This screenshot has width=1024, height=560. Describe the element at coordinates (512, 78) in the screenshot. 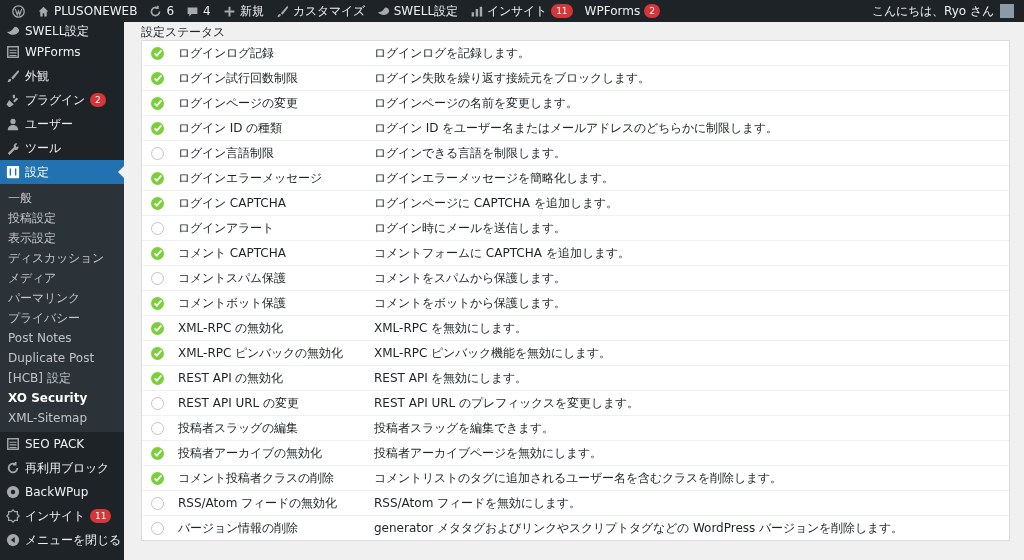

I see `feature-description: ログイン失敗を繰り返す接続元をブロックします。` at that location.